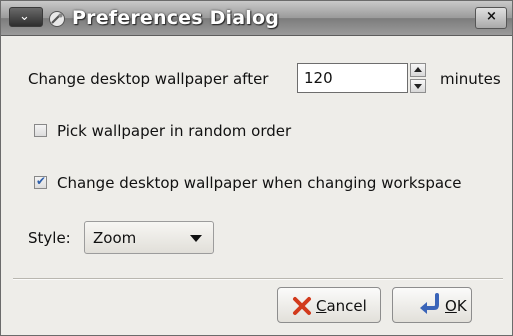  I want to click on title-bar: ⌄ Preferences Dialog ×, so click(256, 18).